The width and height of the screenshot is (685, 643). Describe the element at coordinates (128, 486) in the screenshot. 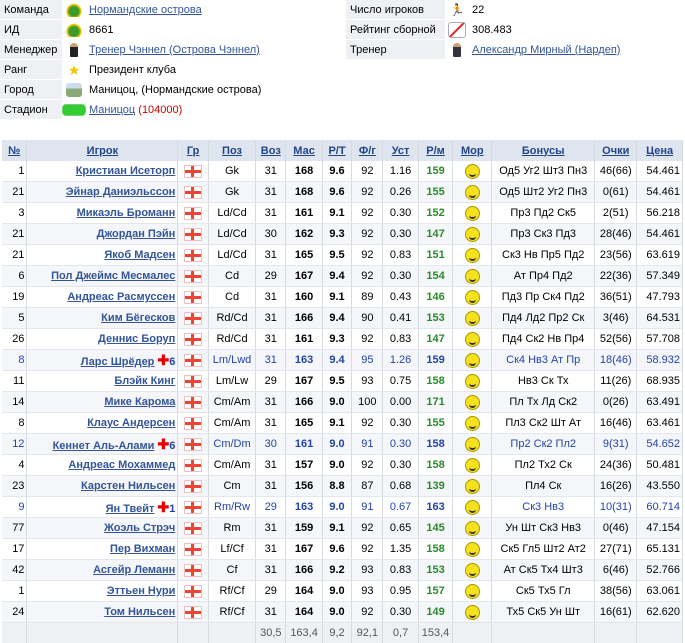

I see `player-name-link: Карстен Нильсен` at that location.